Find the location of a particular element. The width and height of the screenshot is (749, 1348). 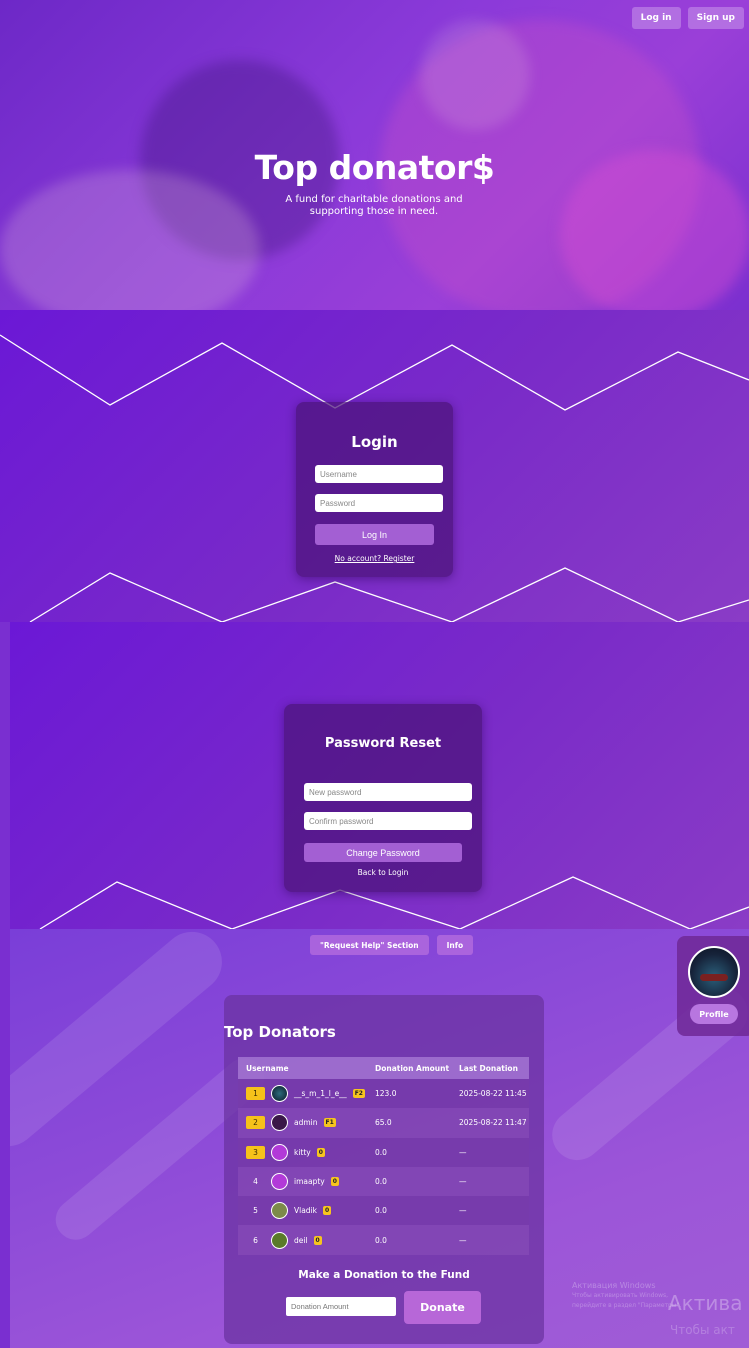

rank-label: 5 is located at coordinates (255, 1211).